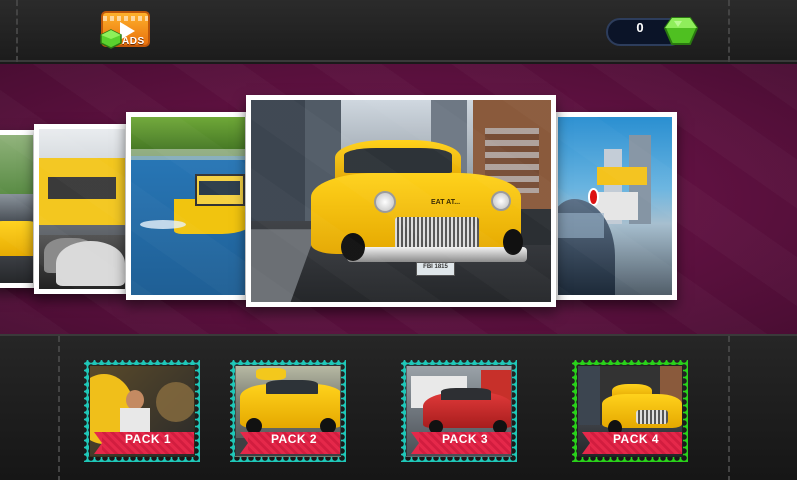  What do you see at coordinates (398, 31) in the screenshot?
I see `top-bar: ADS 0` at bounding box center [398, 31].